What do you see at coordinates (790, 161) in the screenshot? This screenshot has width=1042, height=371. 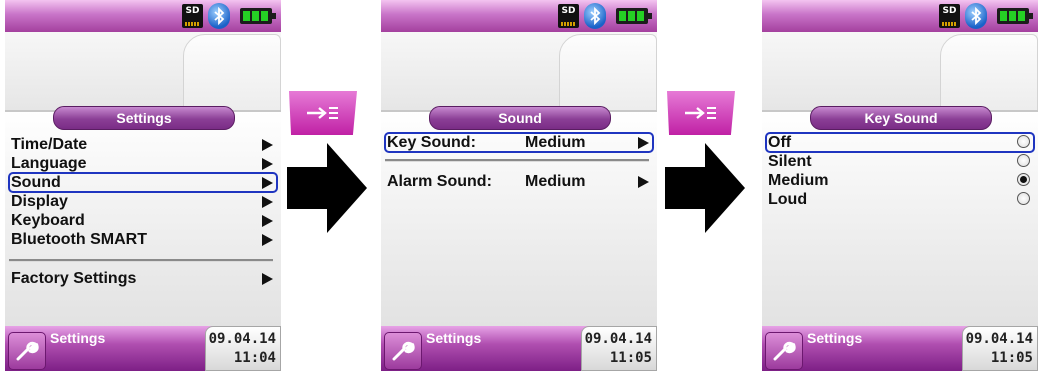 I see `option-label: Silent` at bounding box center [790, 161].